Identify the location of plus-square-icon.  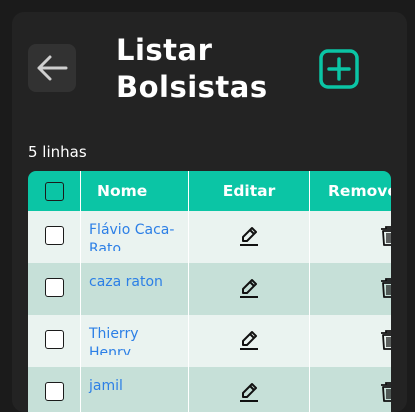
(339, 69).